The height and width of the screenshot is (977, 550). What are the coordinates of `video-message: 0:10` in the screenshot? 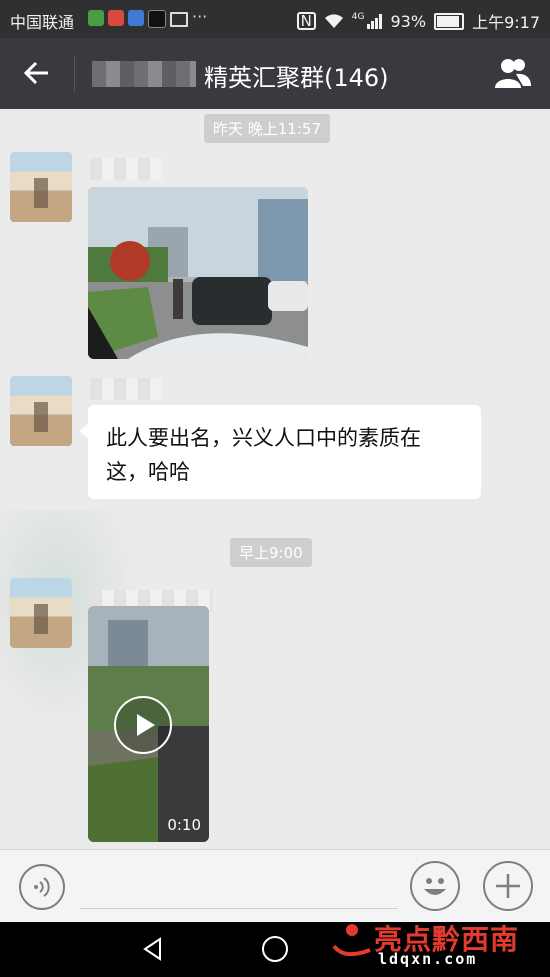 It's located at (148, 724).